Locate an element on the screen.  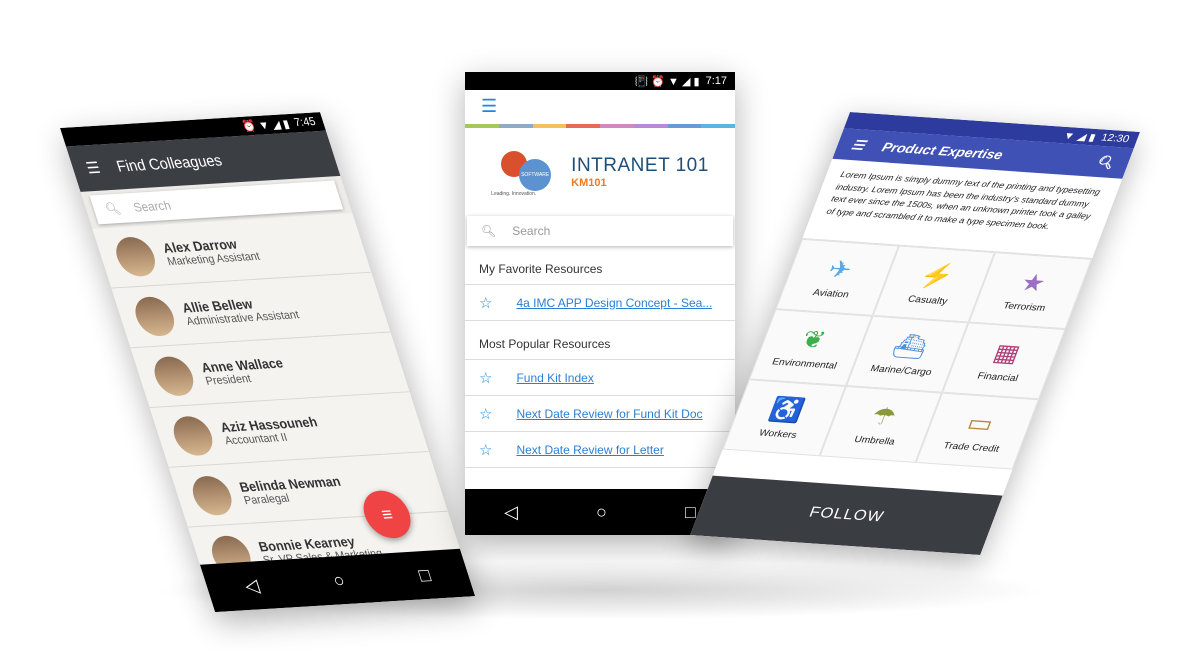
status-time: 7:17 is located at coordinates (716, 81).